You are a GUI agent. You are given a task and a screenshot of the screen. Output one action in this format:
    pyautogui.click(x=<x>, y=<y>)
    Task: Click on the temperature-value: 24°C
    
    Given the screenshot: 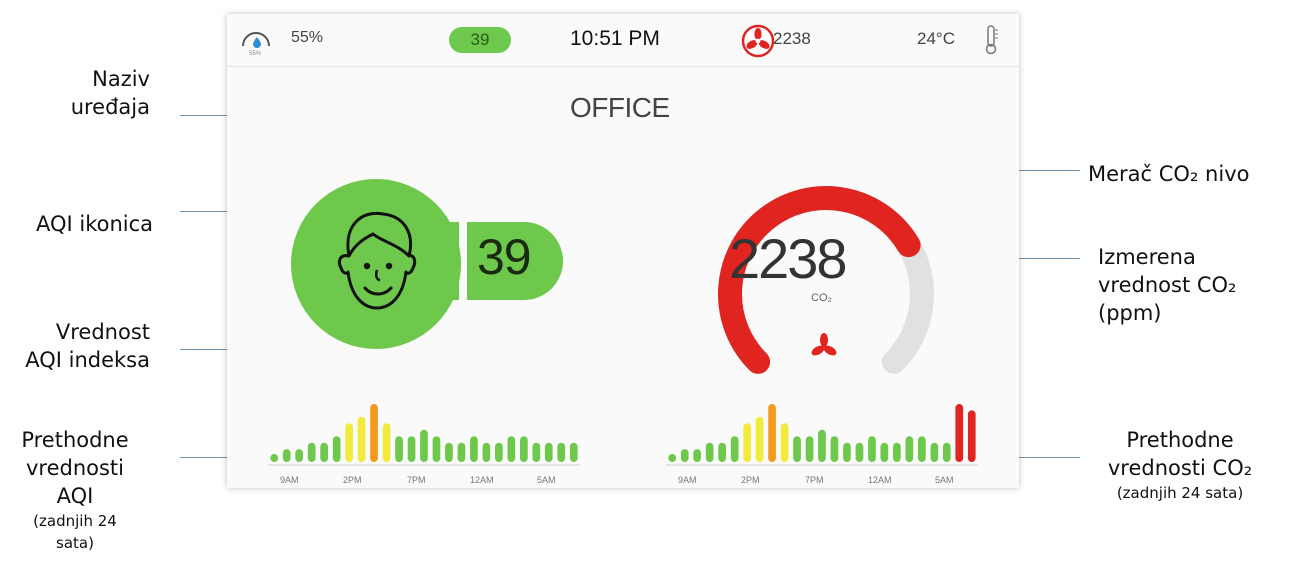 What is the action you would take?
    pyautogui.click(x=936, y=38)
    